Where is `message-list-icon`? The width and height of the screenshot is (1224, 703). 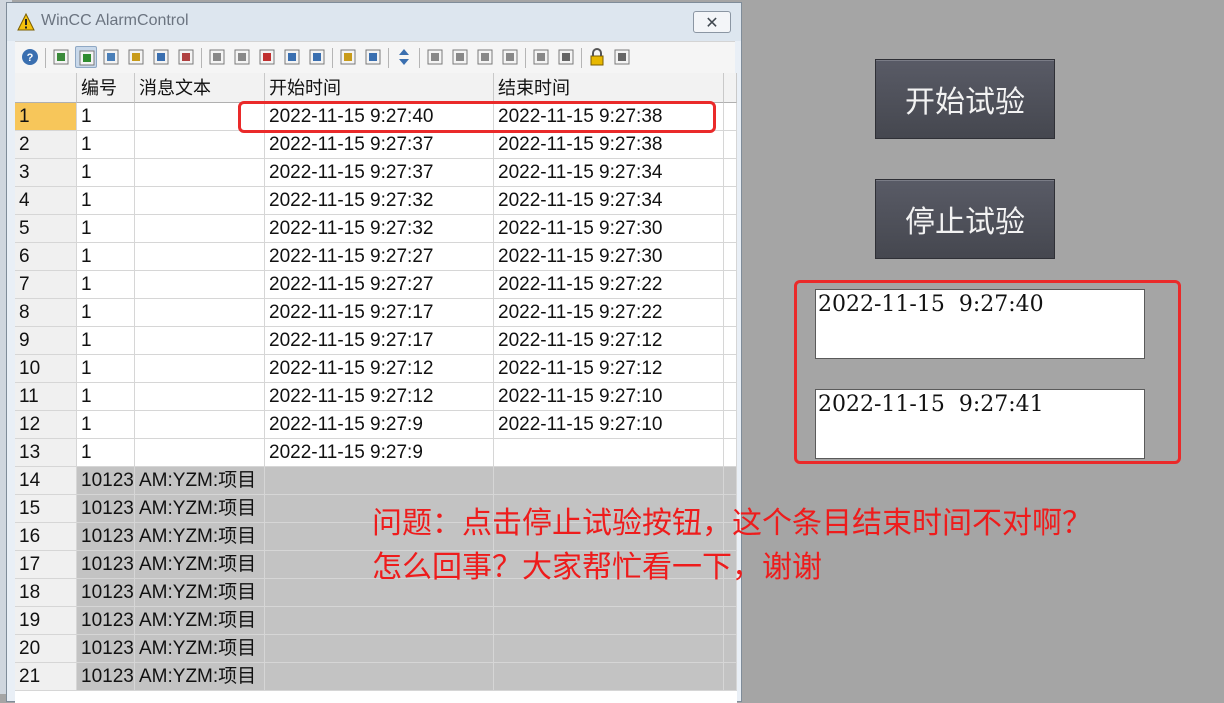
message-list-icon is located at coordinates (87, 58).